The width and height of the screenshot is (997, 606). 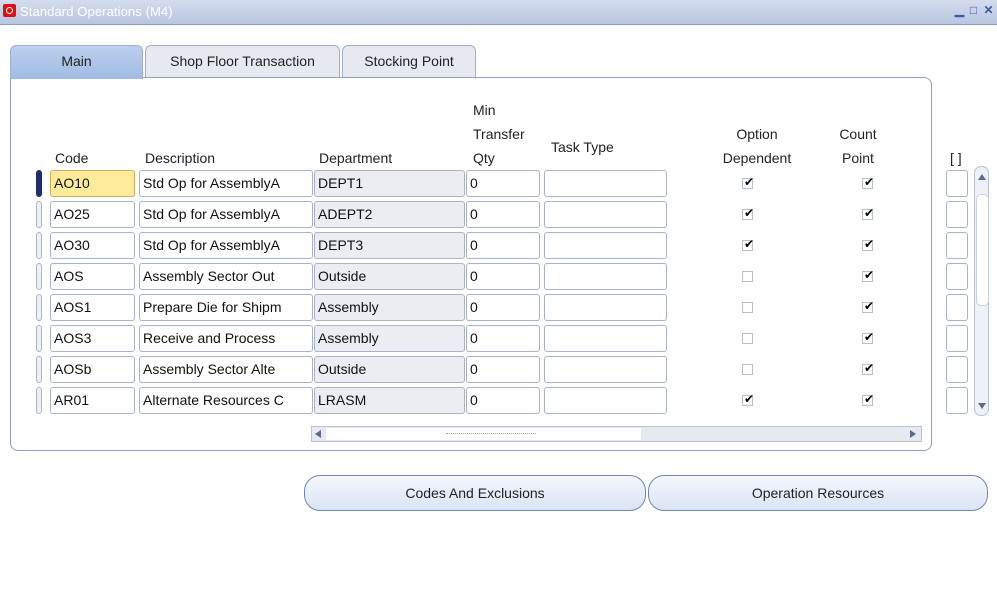 I want to click on restore-icon: □, so click(x=973, y=10).